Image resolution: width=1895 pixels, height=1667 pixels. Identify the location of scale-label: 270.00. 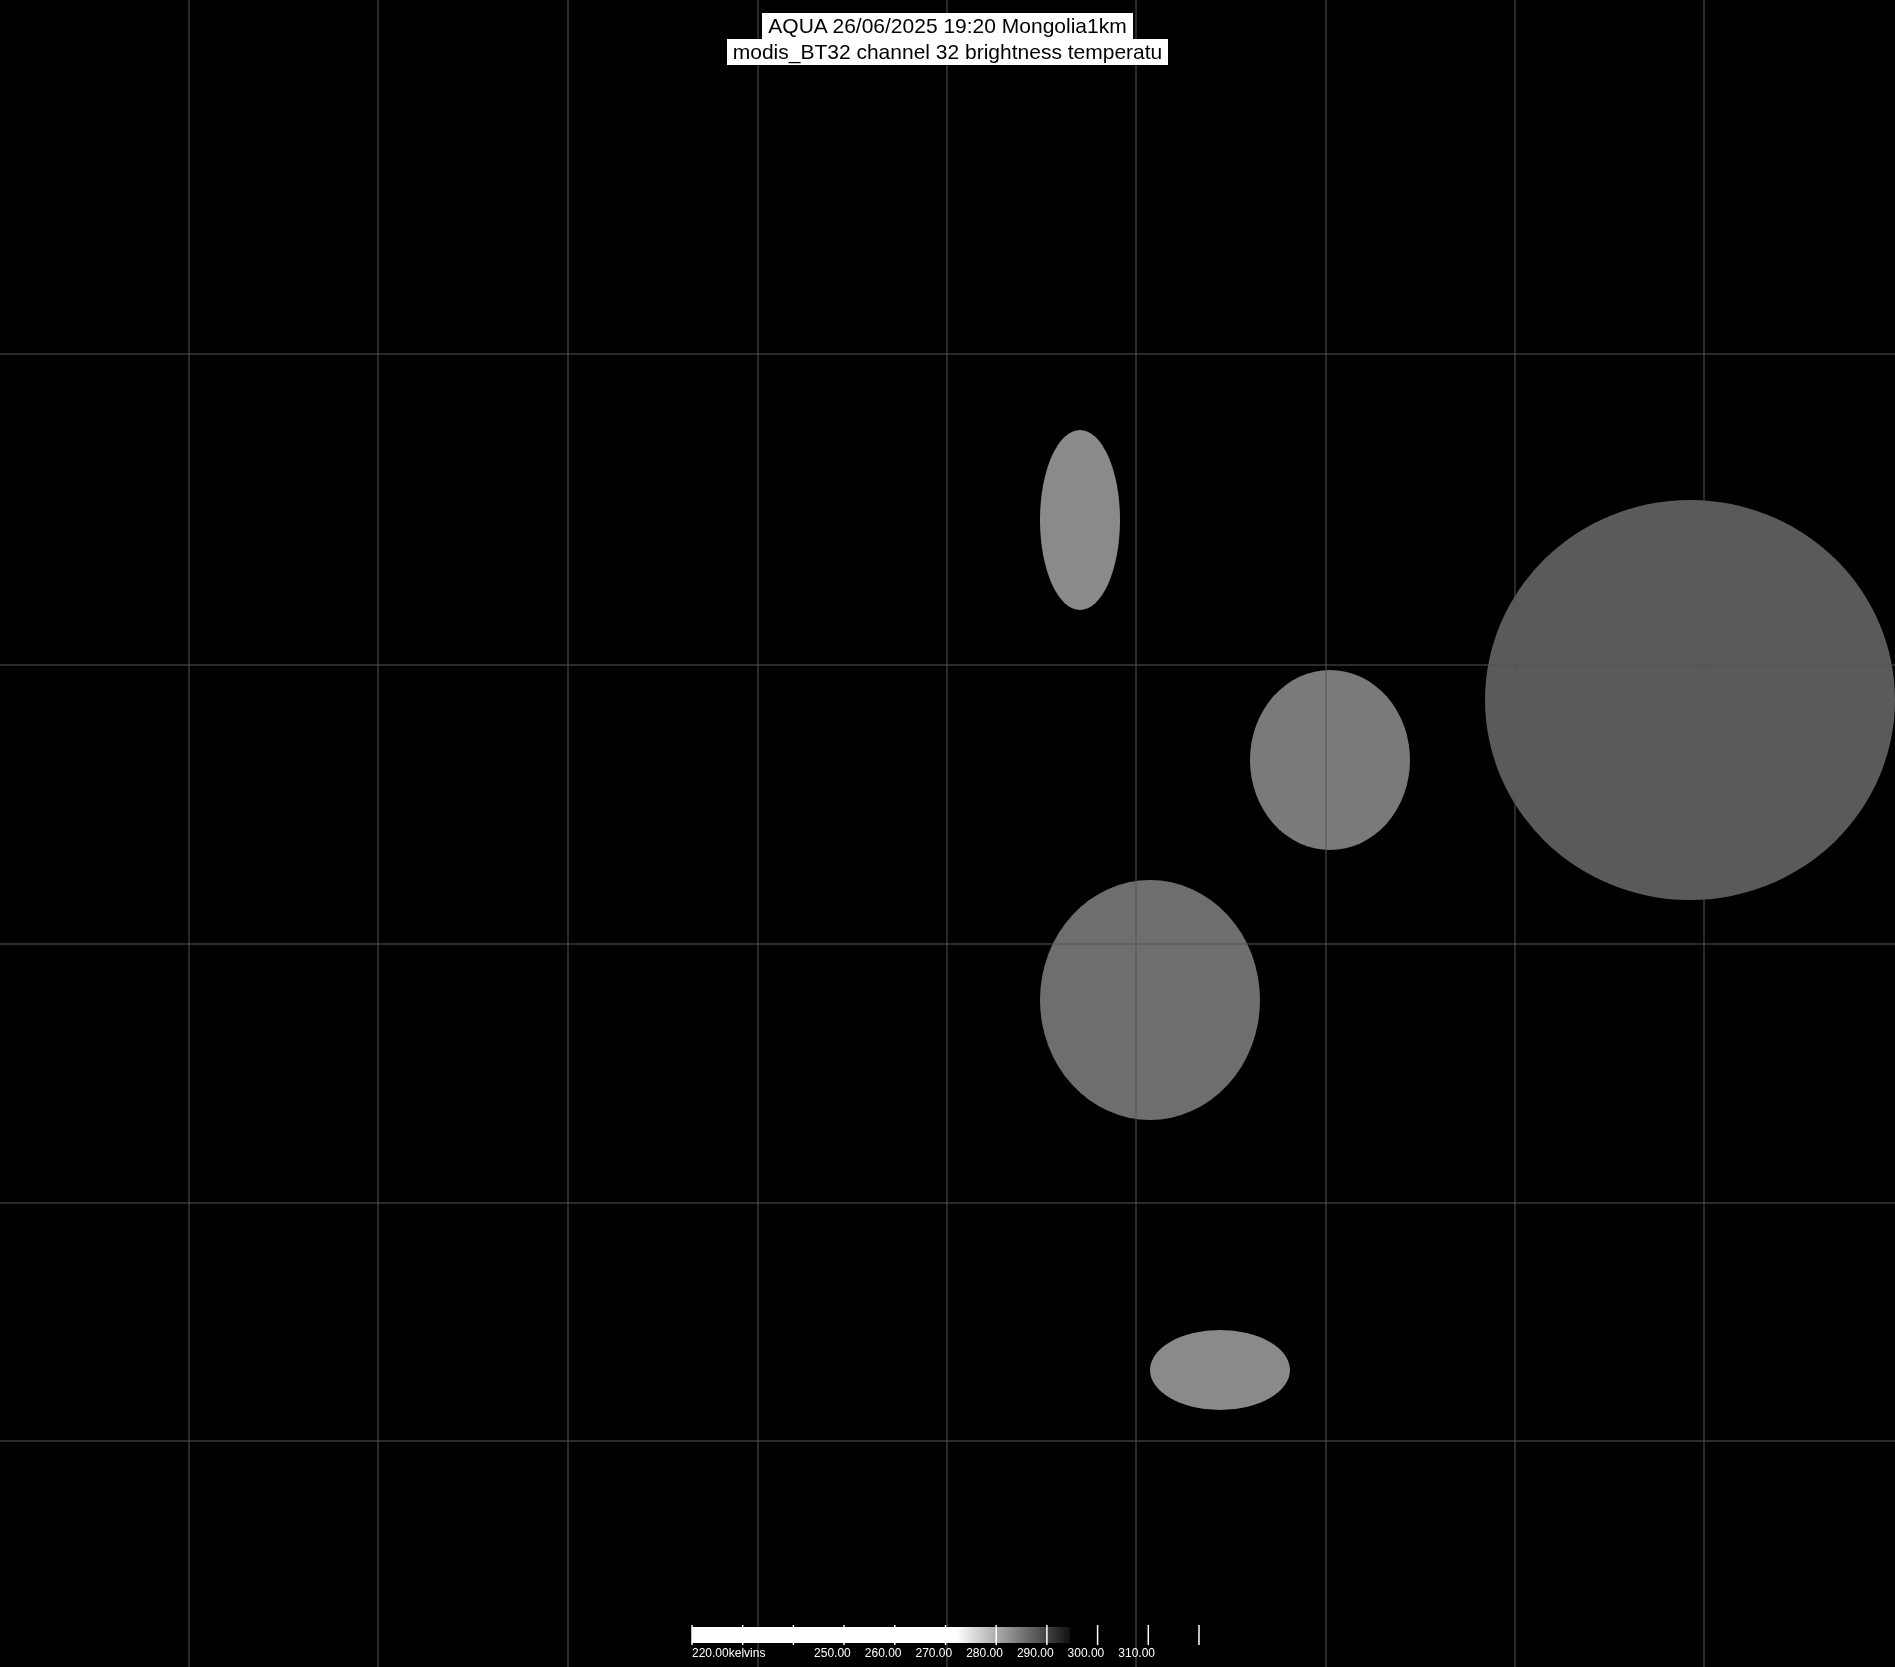
(934, 1653).